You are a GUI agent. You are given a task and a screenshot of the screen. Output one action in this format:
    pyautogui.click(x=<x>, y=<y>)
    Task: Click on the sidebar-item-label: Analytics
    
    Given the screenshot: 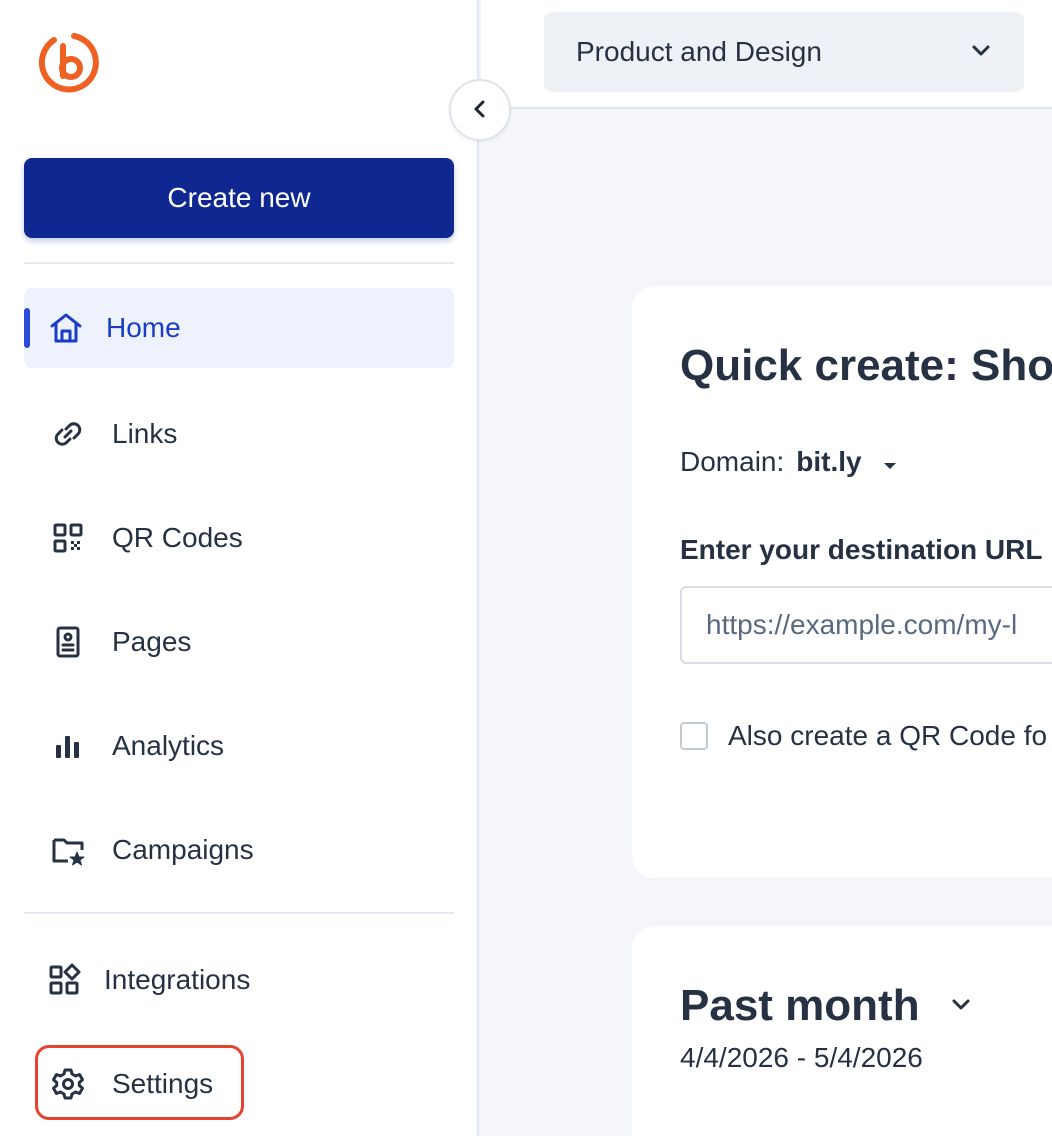 What is the action you would take?
    pyautogui.click(x=168, y=745)
    